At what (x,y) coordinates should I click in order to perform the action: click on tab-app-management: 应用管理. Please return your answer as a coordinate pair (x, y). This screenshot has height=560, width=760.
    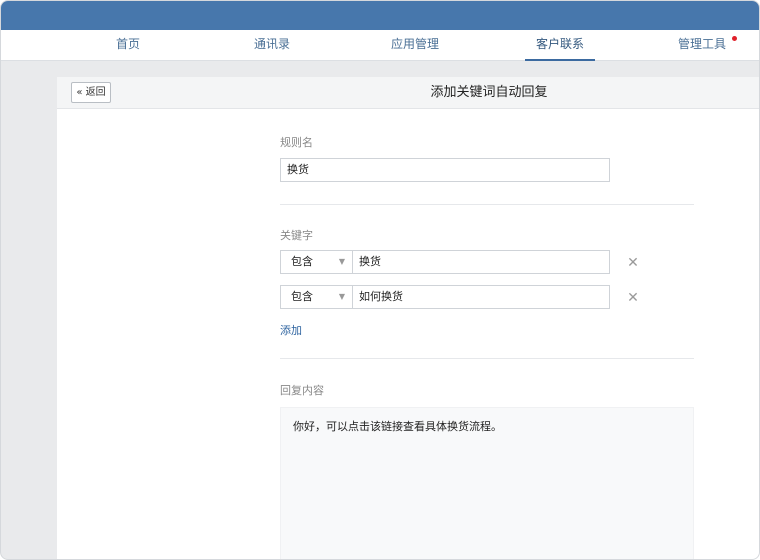
    Looking at the image, I should click on (415, 45).